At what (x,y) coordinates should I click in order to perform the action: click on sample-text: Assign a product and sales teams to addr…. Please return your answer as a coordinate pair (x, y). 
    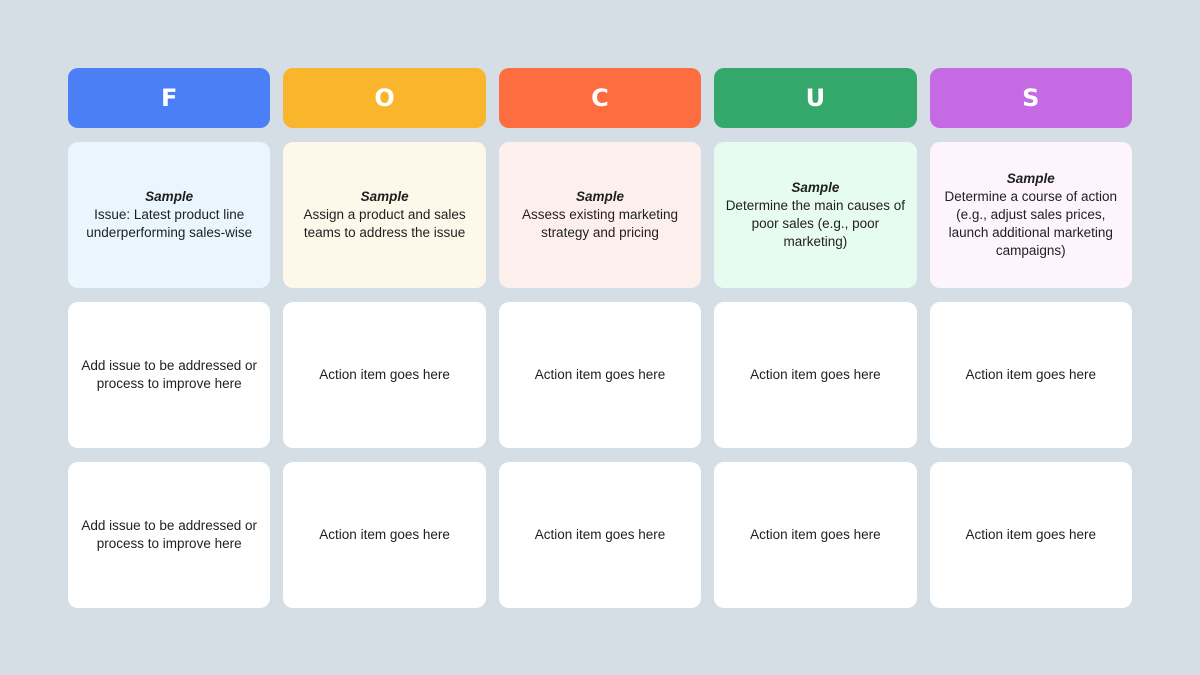
    Looking at the image, I should click on (384, 223).